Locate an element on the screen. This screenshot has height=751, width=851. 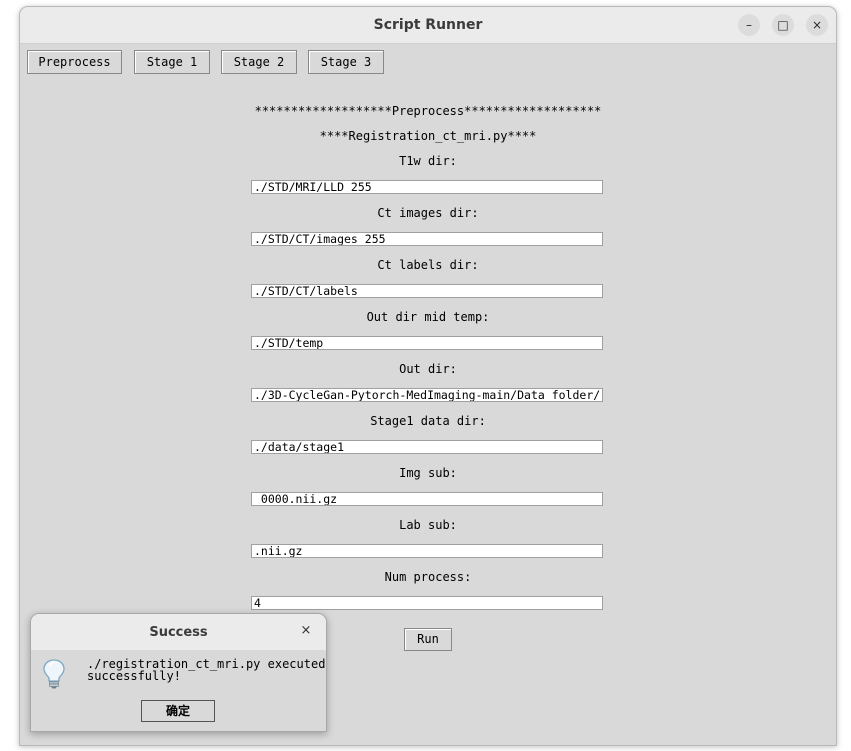
script-name: ****Registration_ct_mri.py**** is located at coordinates (428, 136).